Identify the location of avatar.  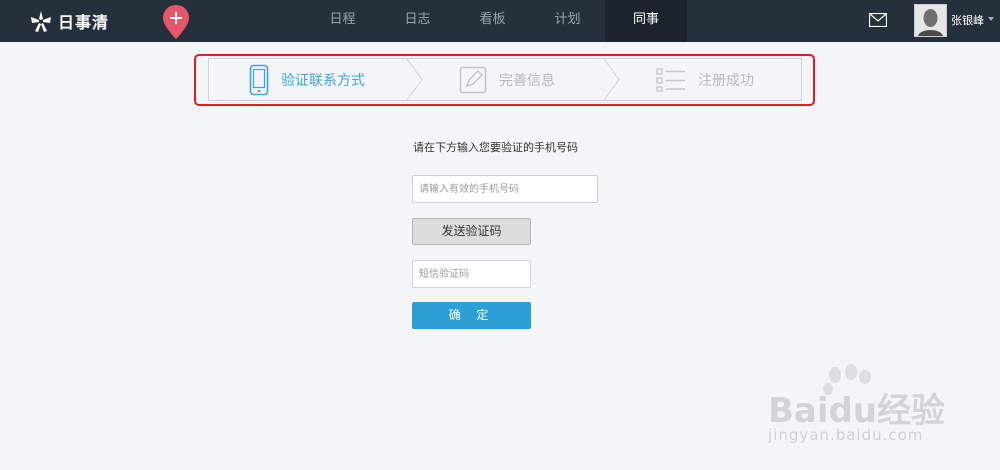
(930, 20).